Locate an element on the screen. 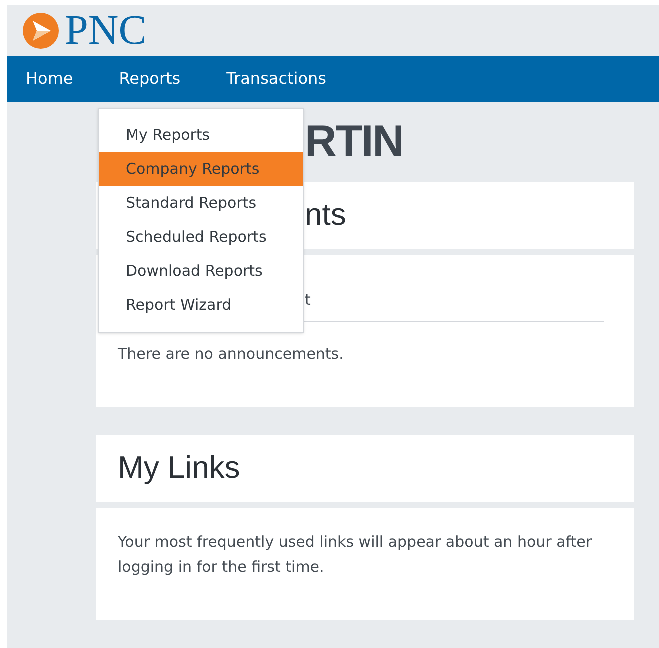  nav-link: Transactions is located at coordinates (277, 79).